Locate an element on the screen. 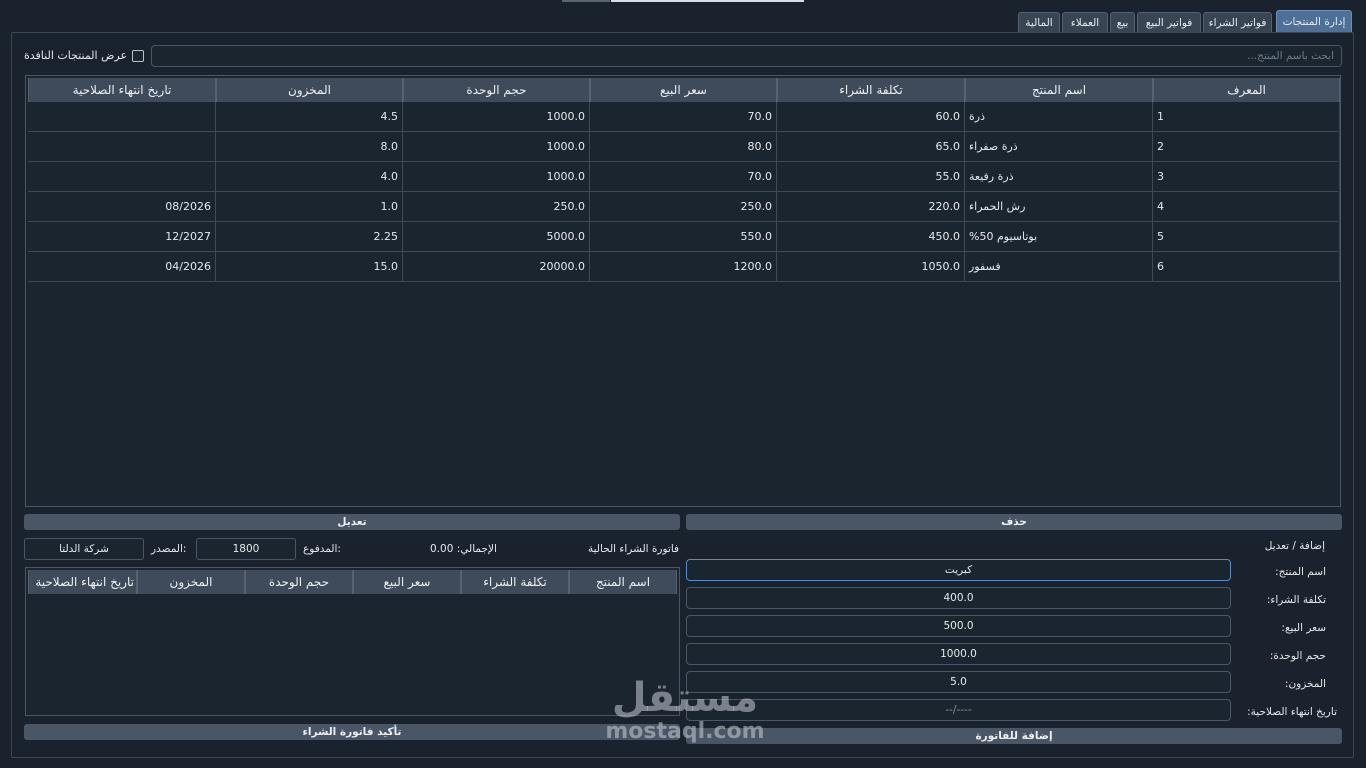  tab-sales-invoices: فواتير البيع is located at coordinates (1169, 22).